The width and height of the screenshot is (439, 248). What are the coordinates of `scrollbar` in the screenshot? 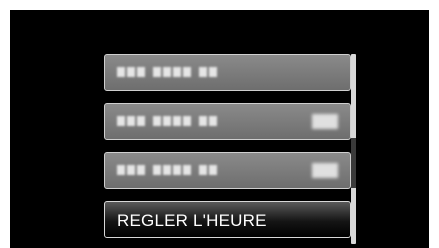 It's located at (353, 149).